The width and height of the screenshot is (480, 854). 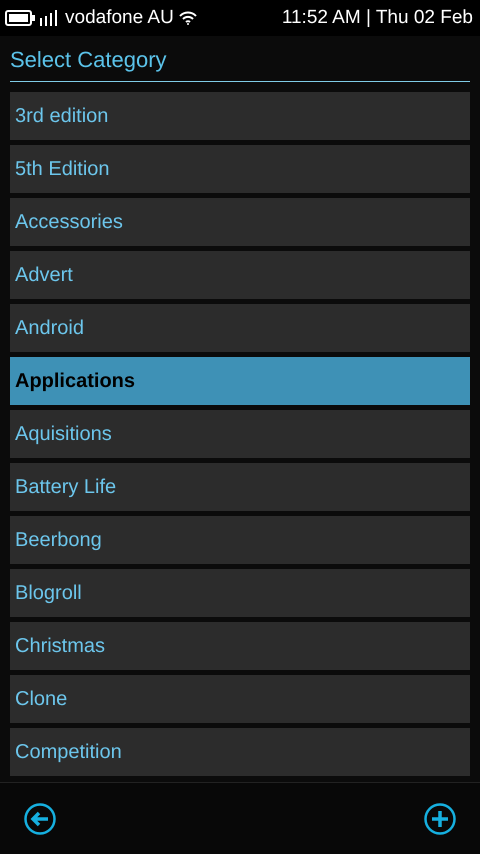 I want to click on category-item: Advert, so click(x=240, y=275).